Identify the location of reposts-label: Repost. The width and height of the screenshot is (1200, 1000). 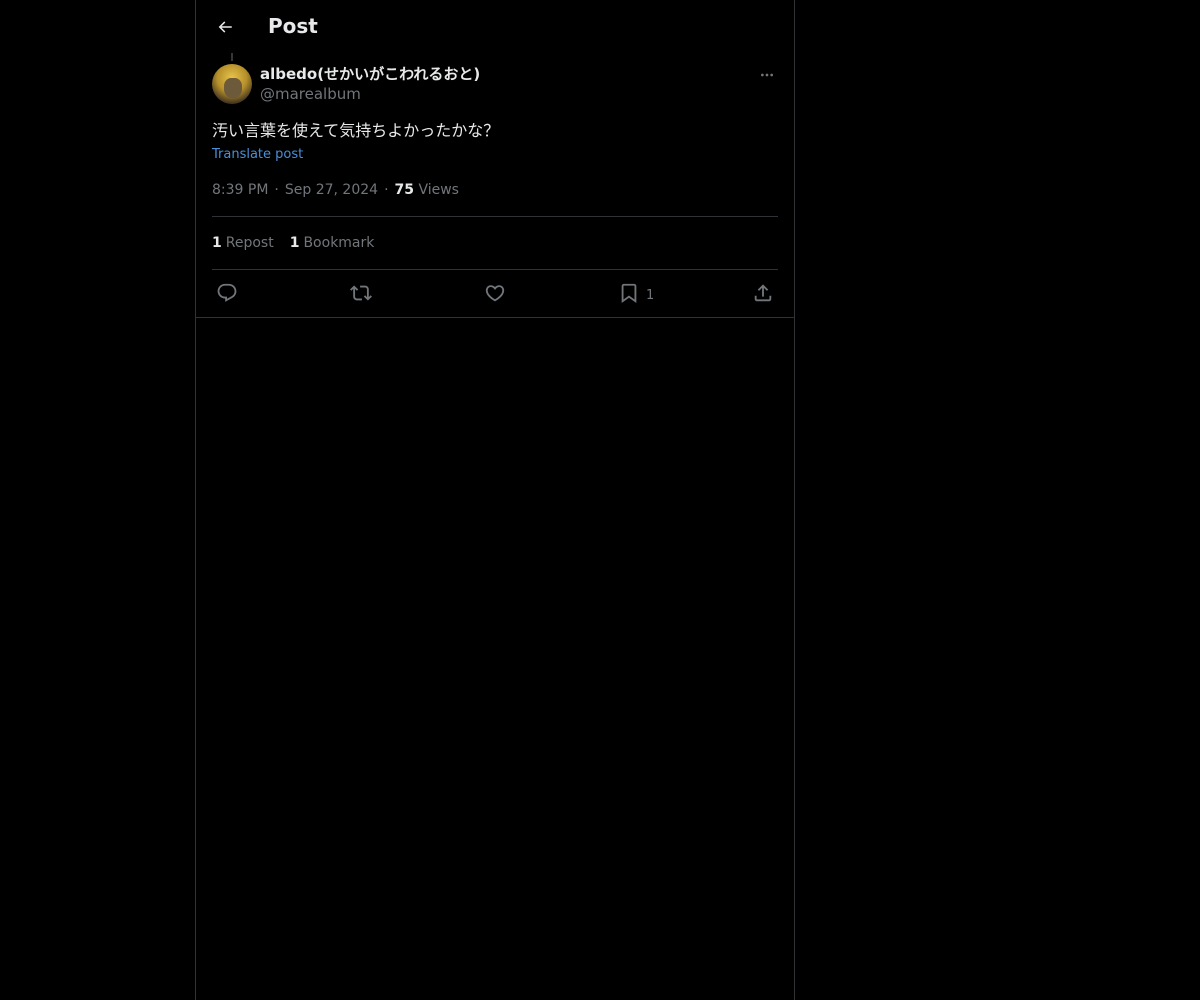
(249, 243).